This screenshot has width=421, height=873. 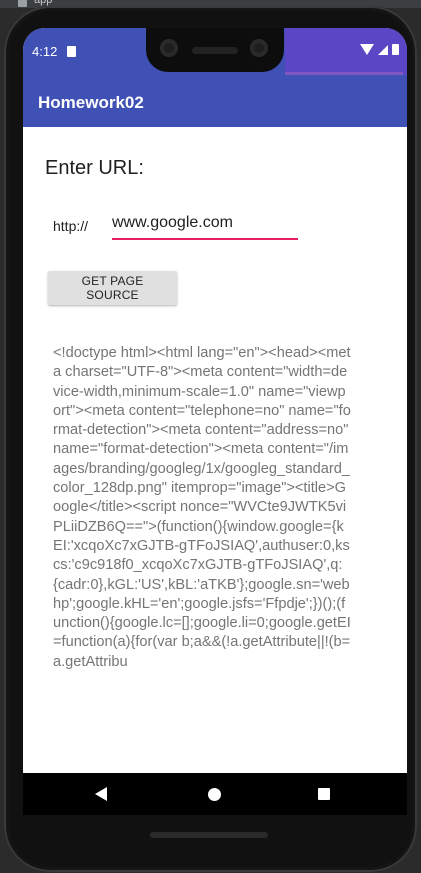 I want to click on camera-right-icon, so click(x=259, y=48).